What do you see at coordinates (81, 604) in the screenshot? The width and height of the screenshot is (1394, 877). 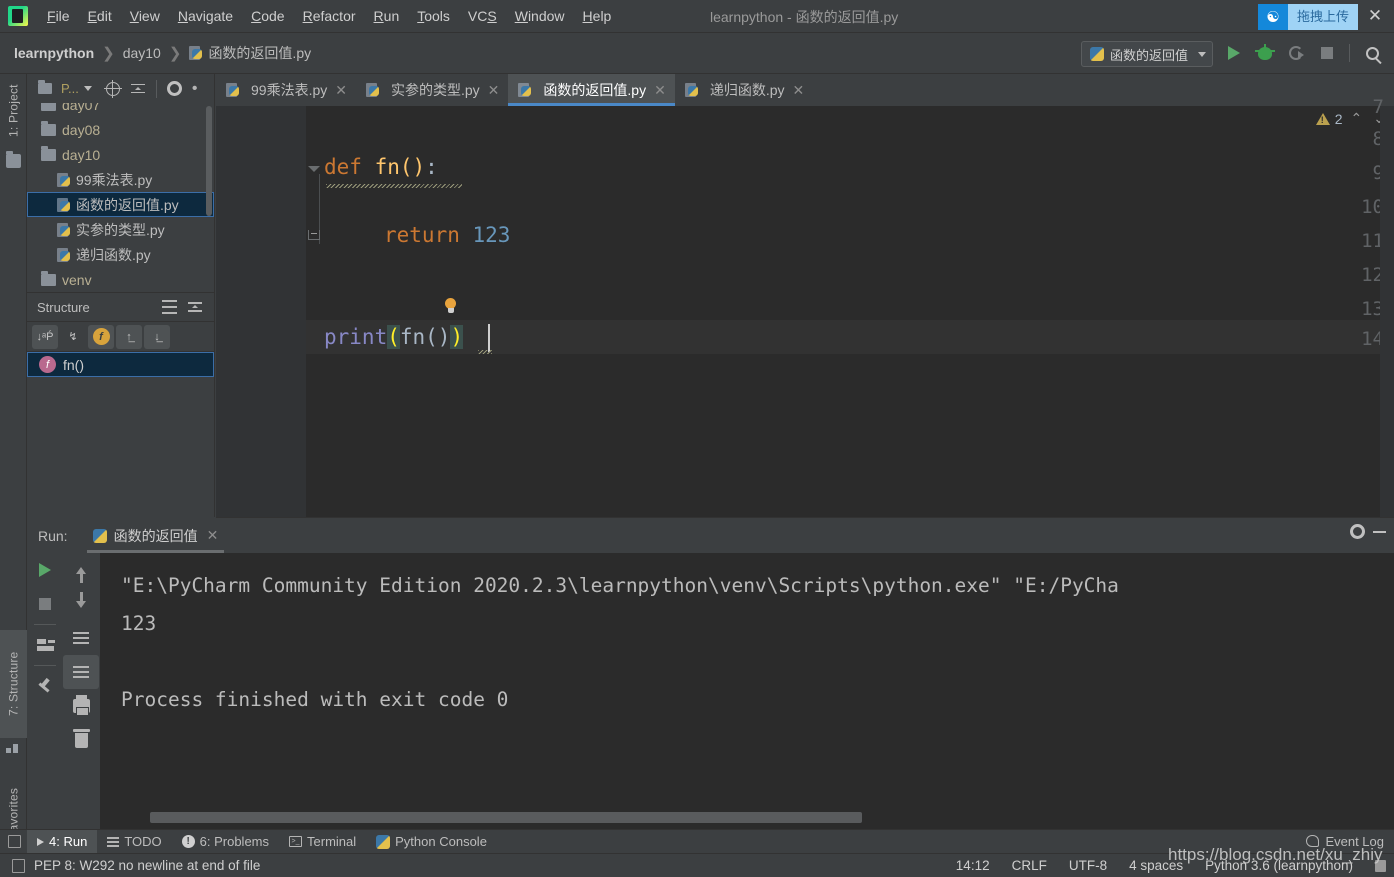 I see `scroll-down-button` at bounding box center [81, 604].